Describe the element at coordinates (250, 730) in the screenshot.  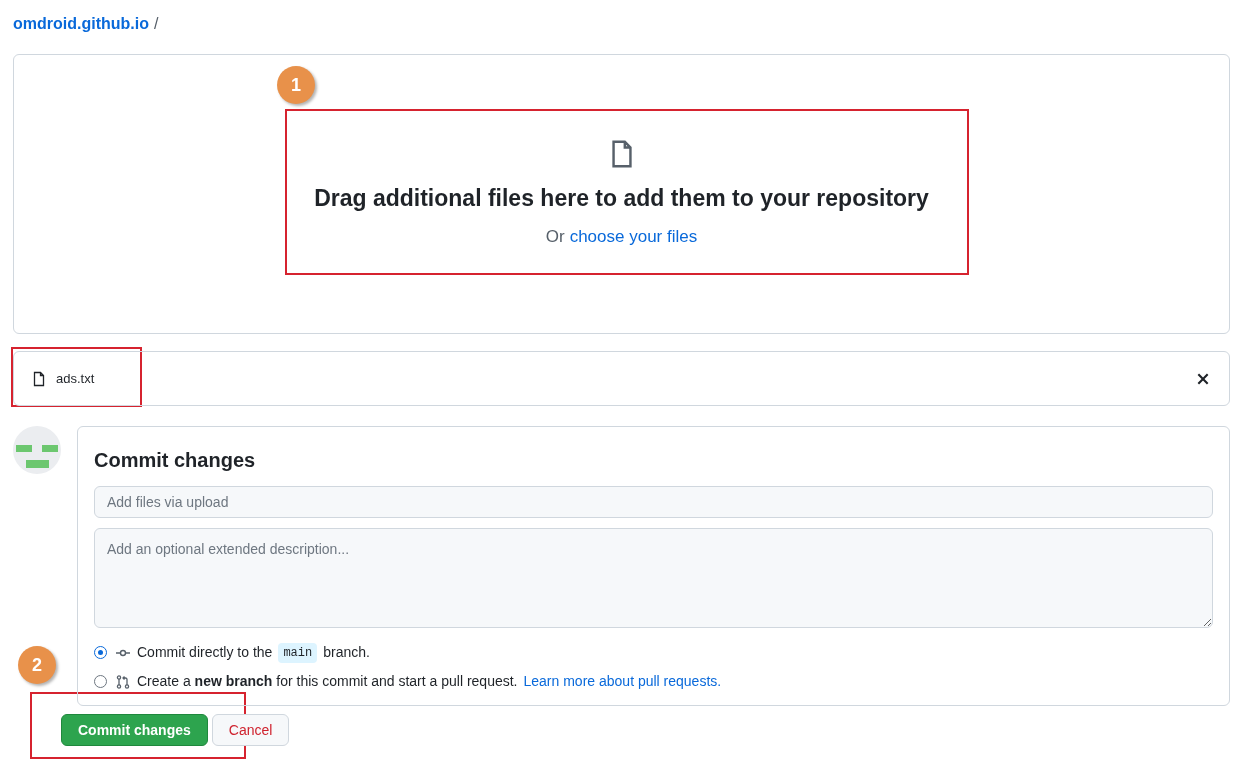
I see `cancel-button: Cancel` at that location.